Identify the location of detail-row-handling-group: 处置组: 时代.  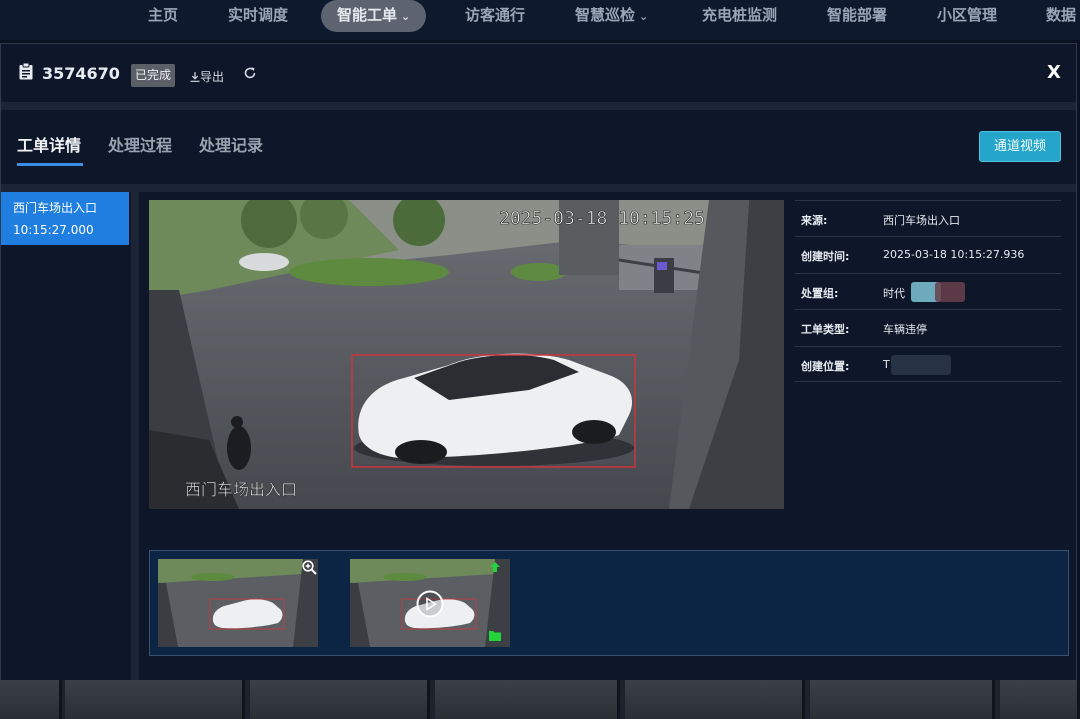
(928, 290).